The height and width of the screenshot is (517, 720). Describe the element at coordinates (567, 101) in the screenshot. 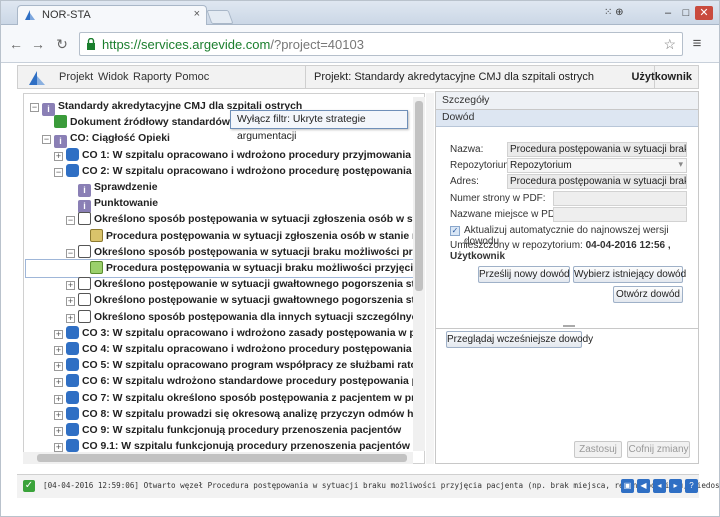

I see `details-header: Szczegóły` at that location.